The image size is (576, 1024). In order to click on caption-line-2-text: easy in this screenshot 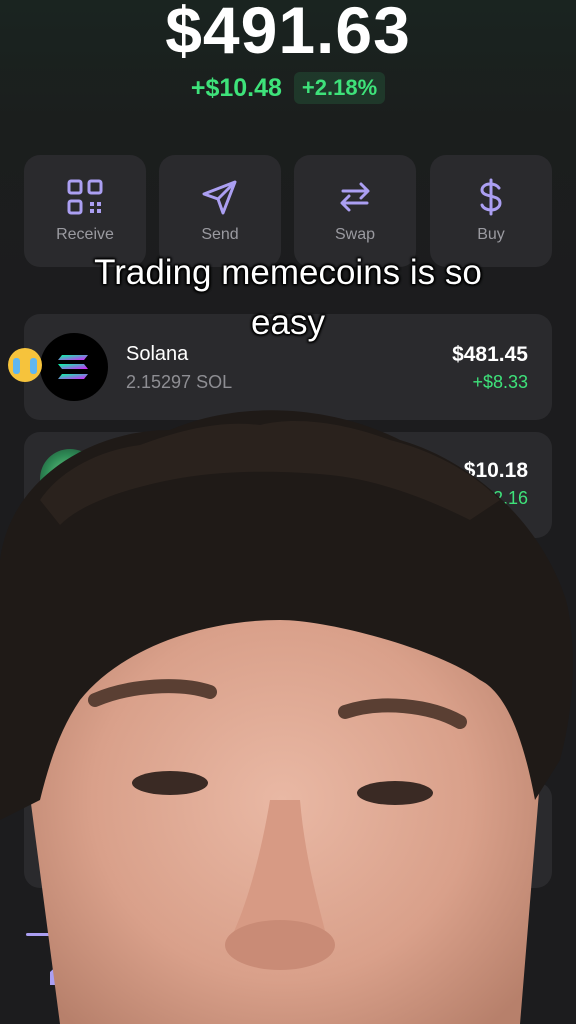, I will do `click(288, 322)`.